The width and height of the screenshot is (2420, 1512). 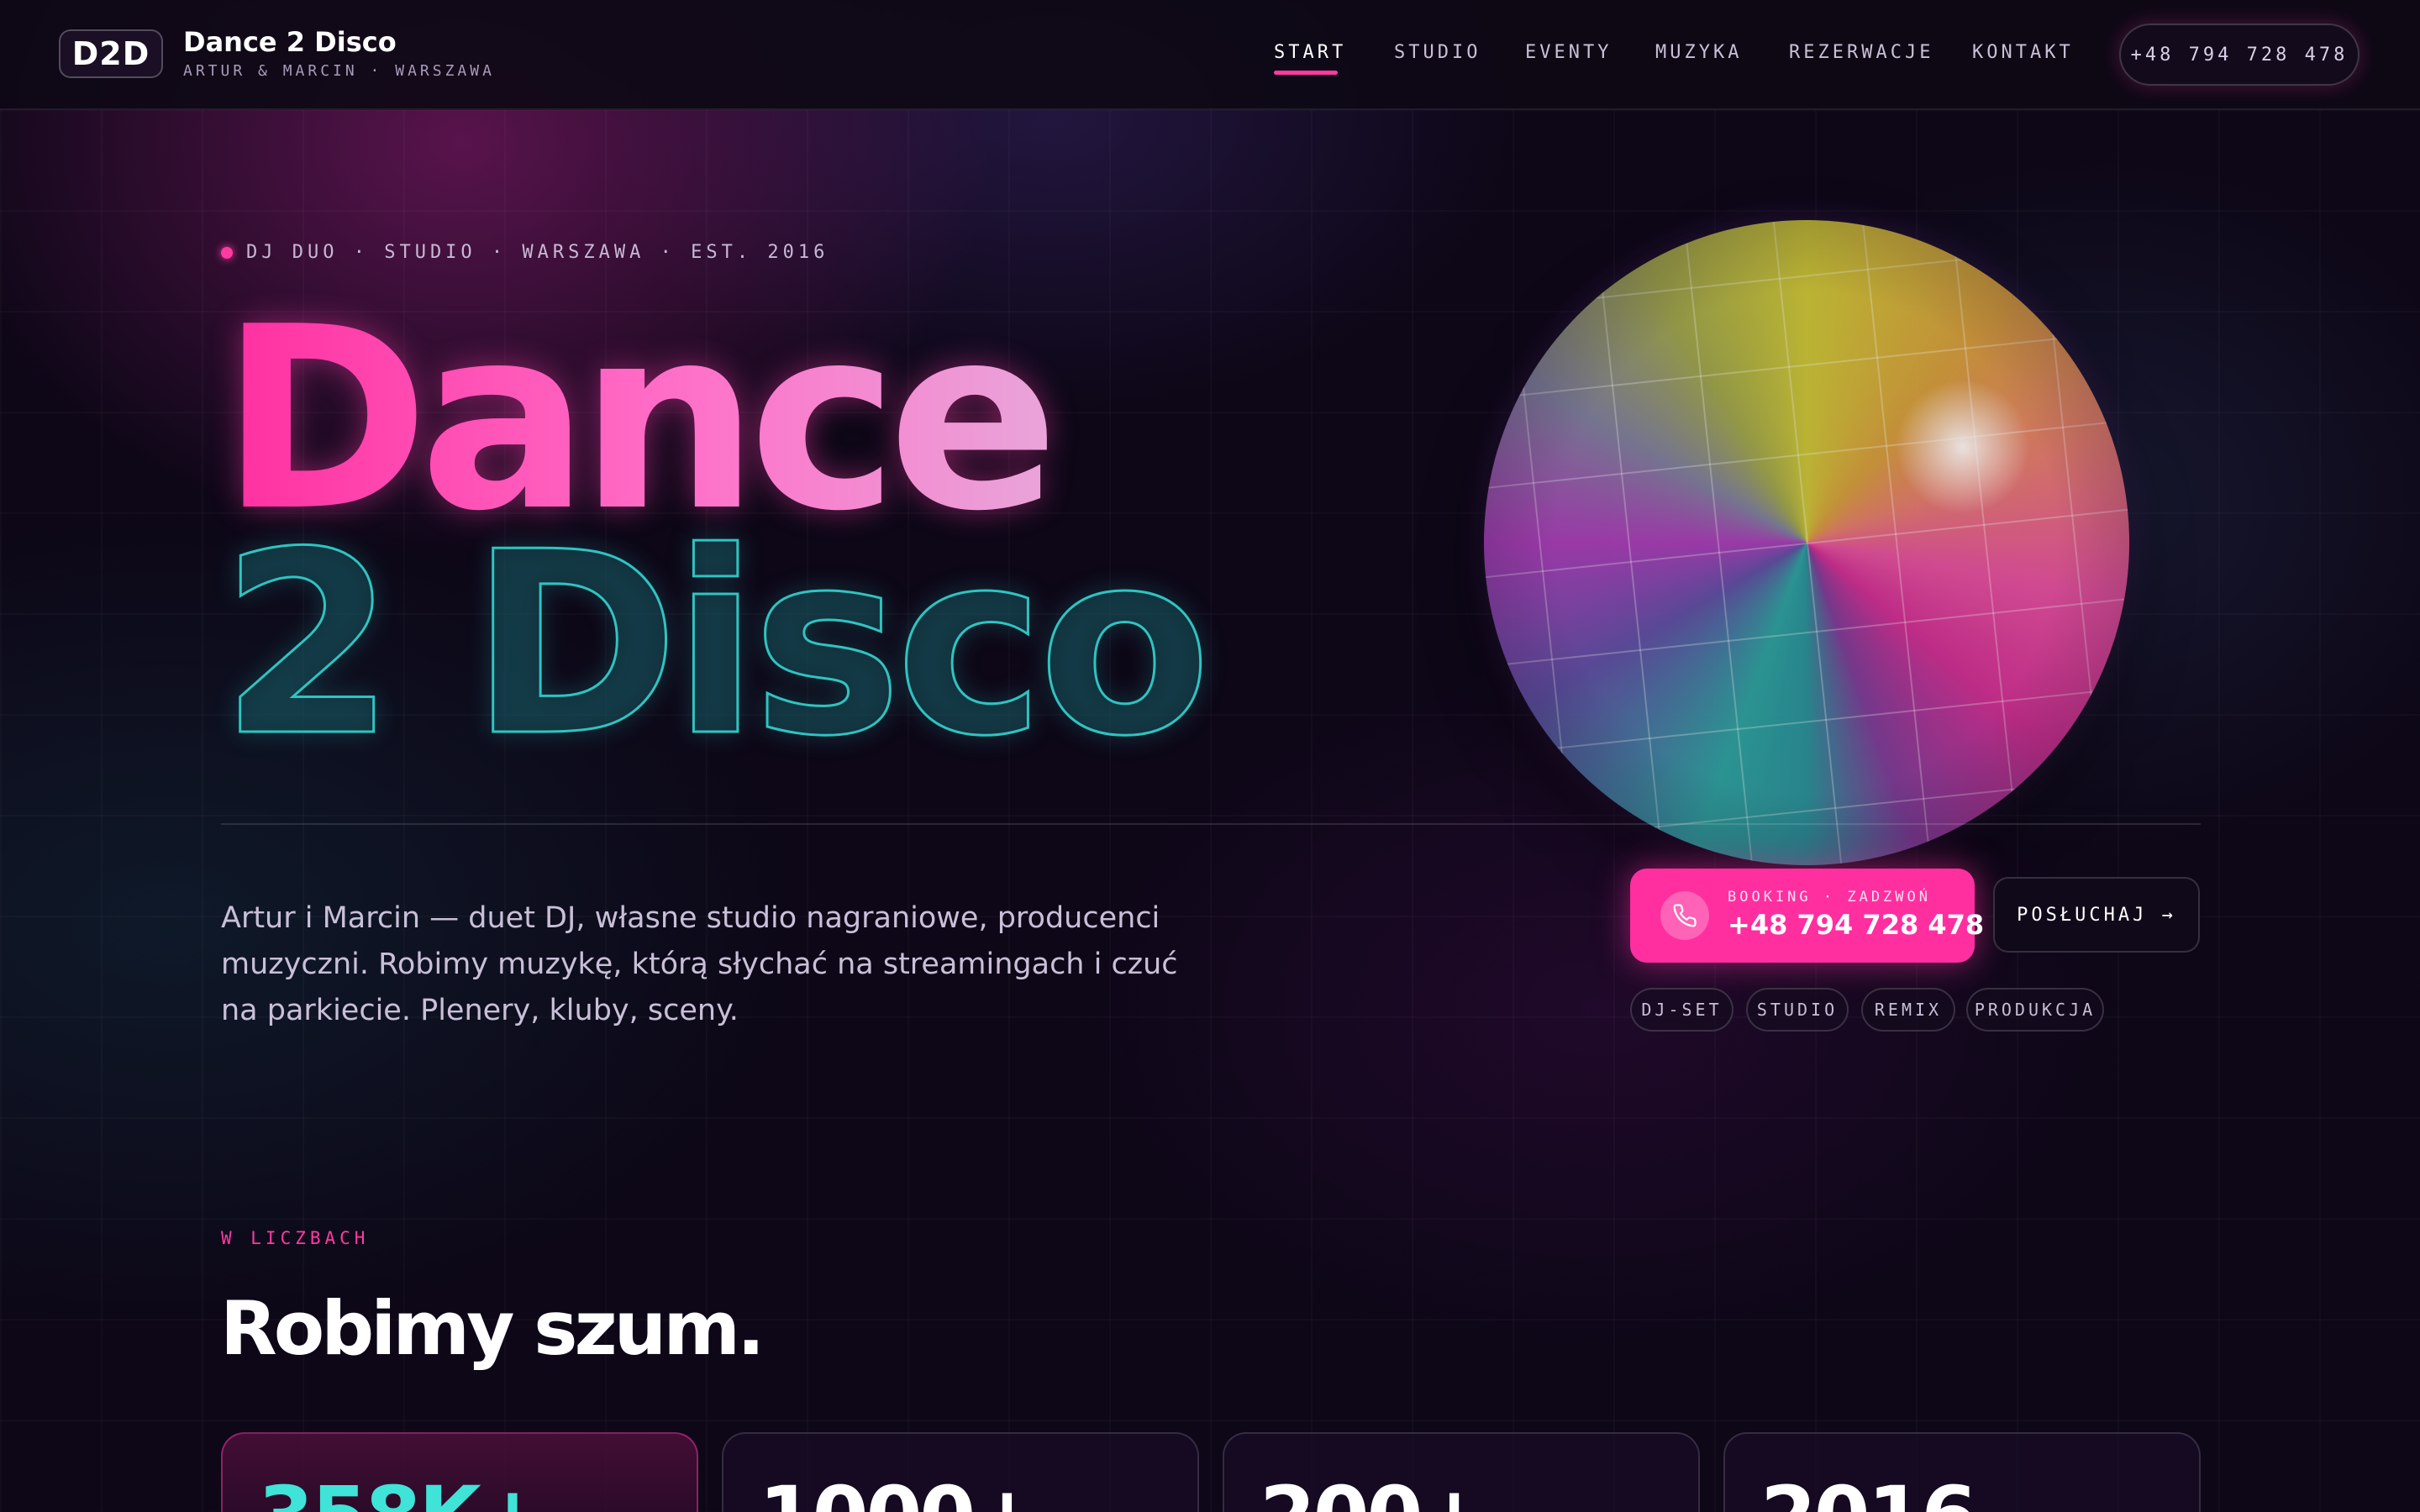 I want to click on stat-card: 358K+, so click(x=460, y=1472).